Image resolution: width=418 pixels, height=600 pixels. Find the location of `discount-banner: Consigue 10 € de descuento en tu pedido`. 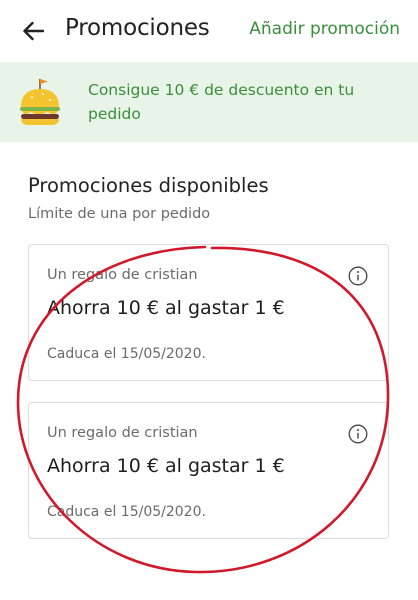

discount-banner: Consigue 10 € de descuento en tu pedido is located at coordinates (209, 102).